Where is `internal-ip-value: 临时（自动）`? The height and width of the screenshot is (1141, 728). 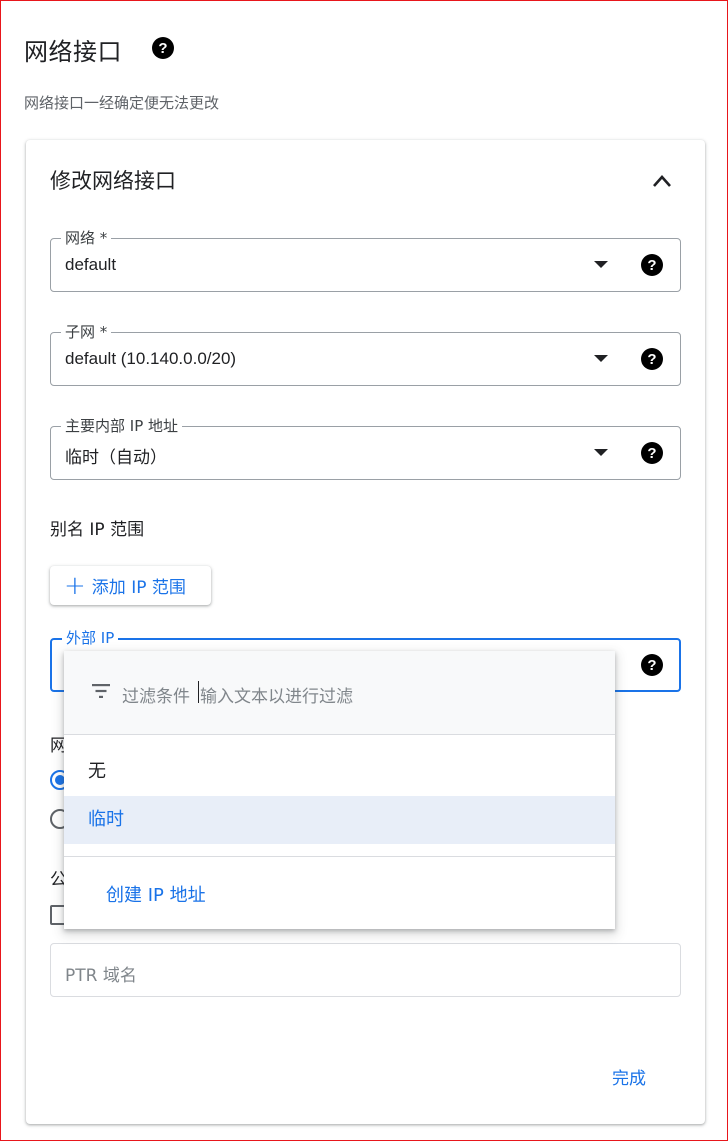
internal-ip-value: 临时（自动） is located at coordinates (116, 458).